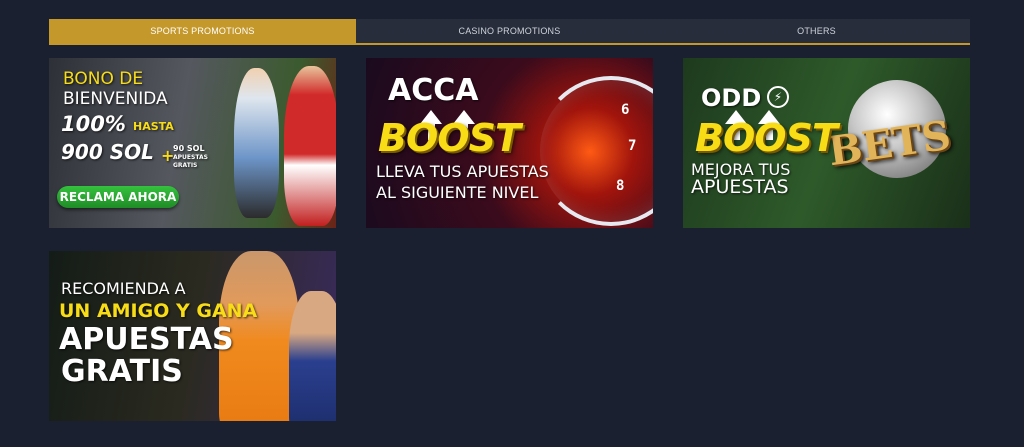 The image size is (1024, 447). What do you see at coordinates (202, 31) in the screenshot?
I see `tab-sports-promotions: SPORTS PROMOTIONS` at bounding box center [202, 31].